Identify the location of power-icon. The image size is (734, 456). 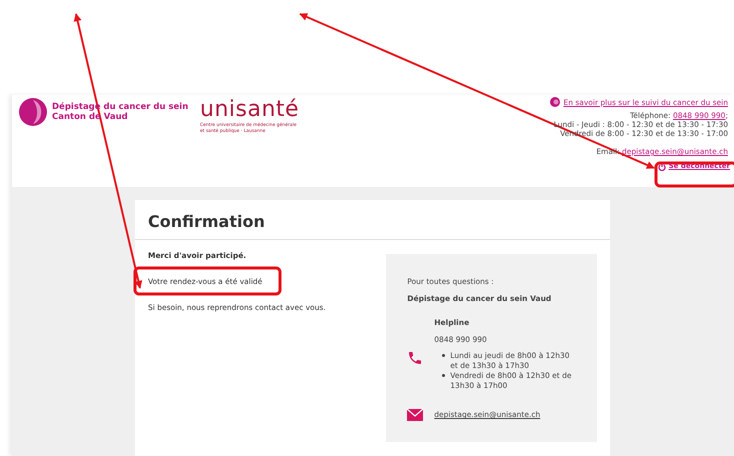
(662, 166).